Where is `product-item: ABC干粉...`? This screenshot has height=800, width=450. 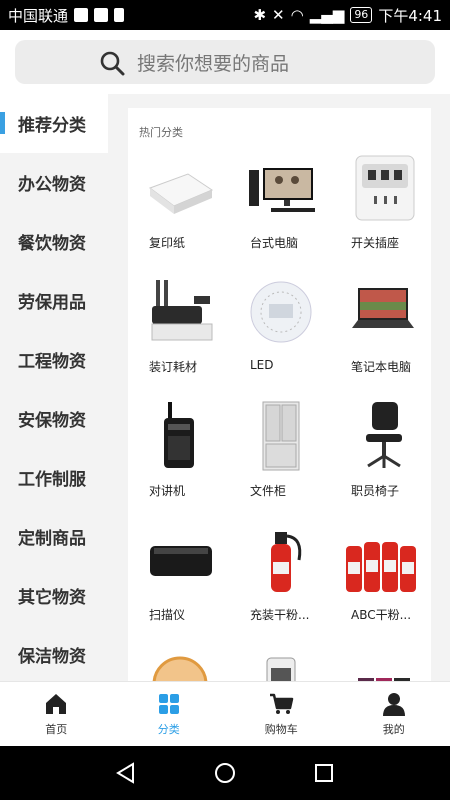
product-item: ABC干粉... is located at coordinates (381, 582).